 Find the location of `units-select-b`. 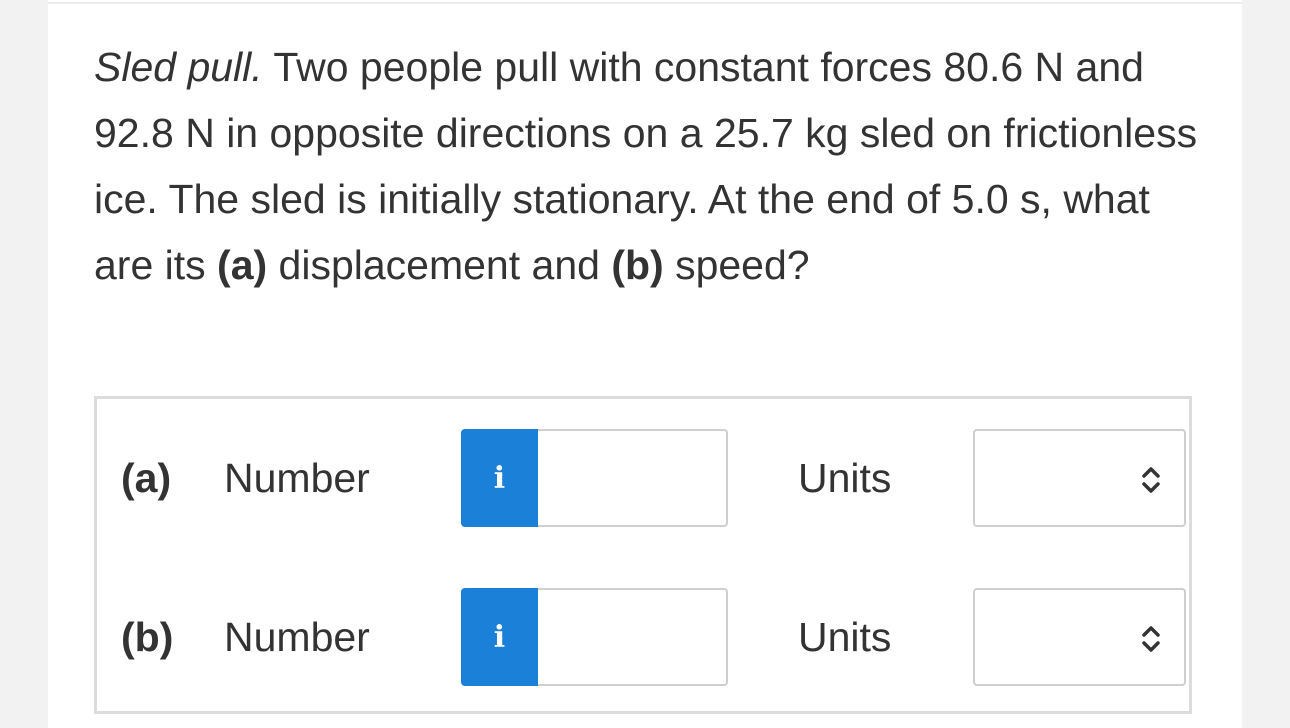

units-select-b is located at coordinates (1079, 637).